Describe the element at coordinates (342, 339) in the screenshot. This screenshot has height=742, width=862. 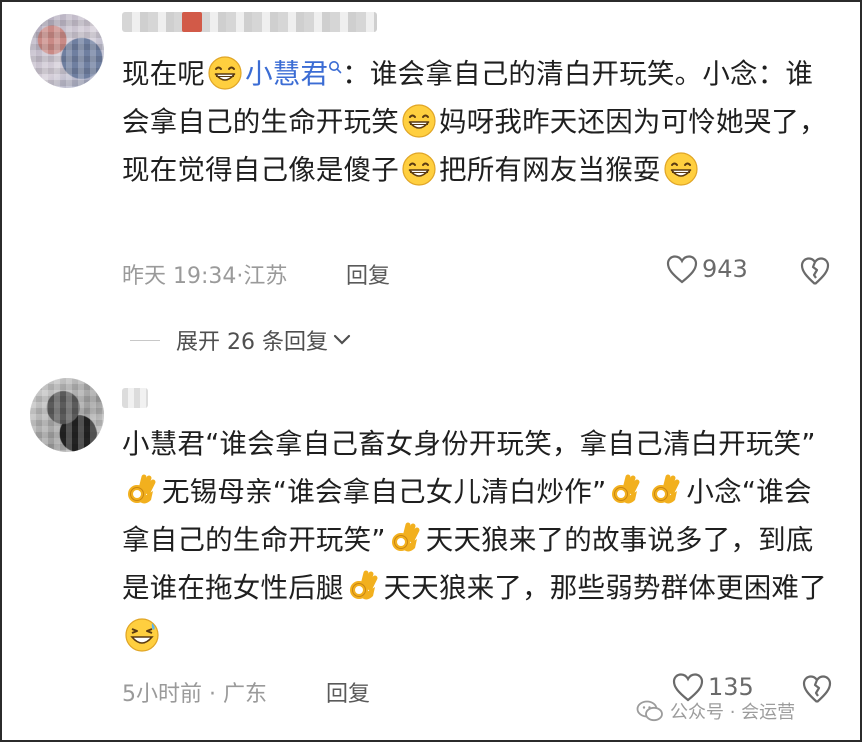
I see `chevron-down-icon` at that location.